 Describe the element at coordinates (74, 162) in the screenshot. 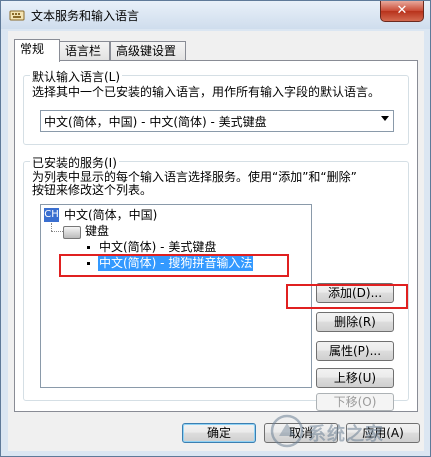

I see `installed-services-group-title: 已安装的服务(I)` at that location.